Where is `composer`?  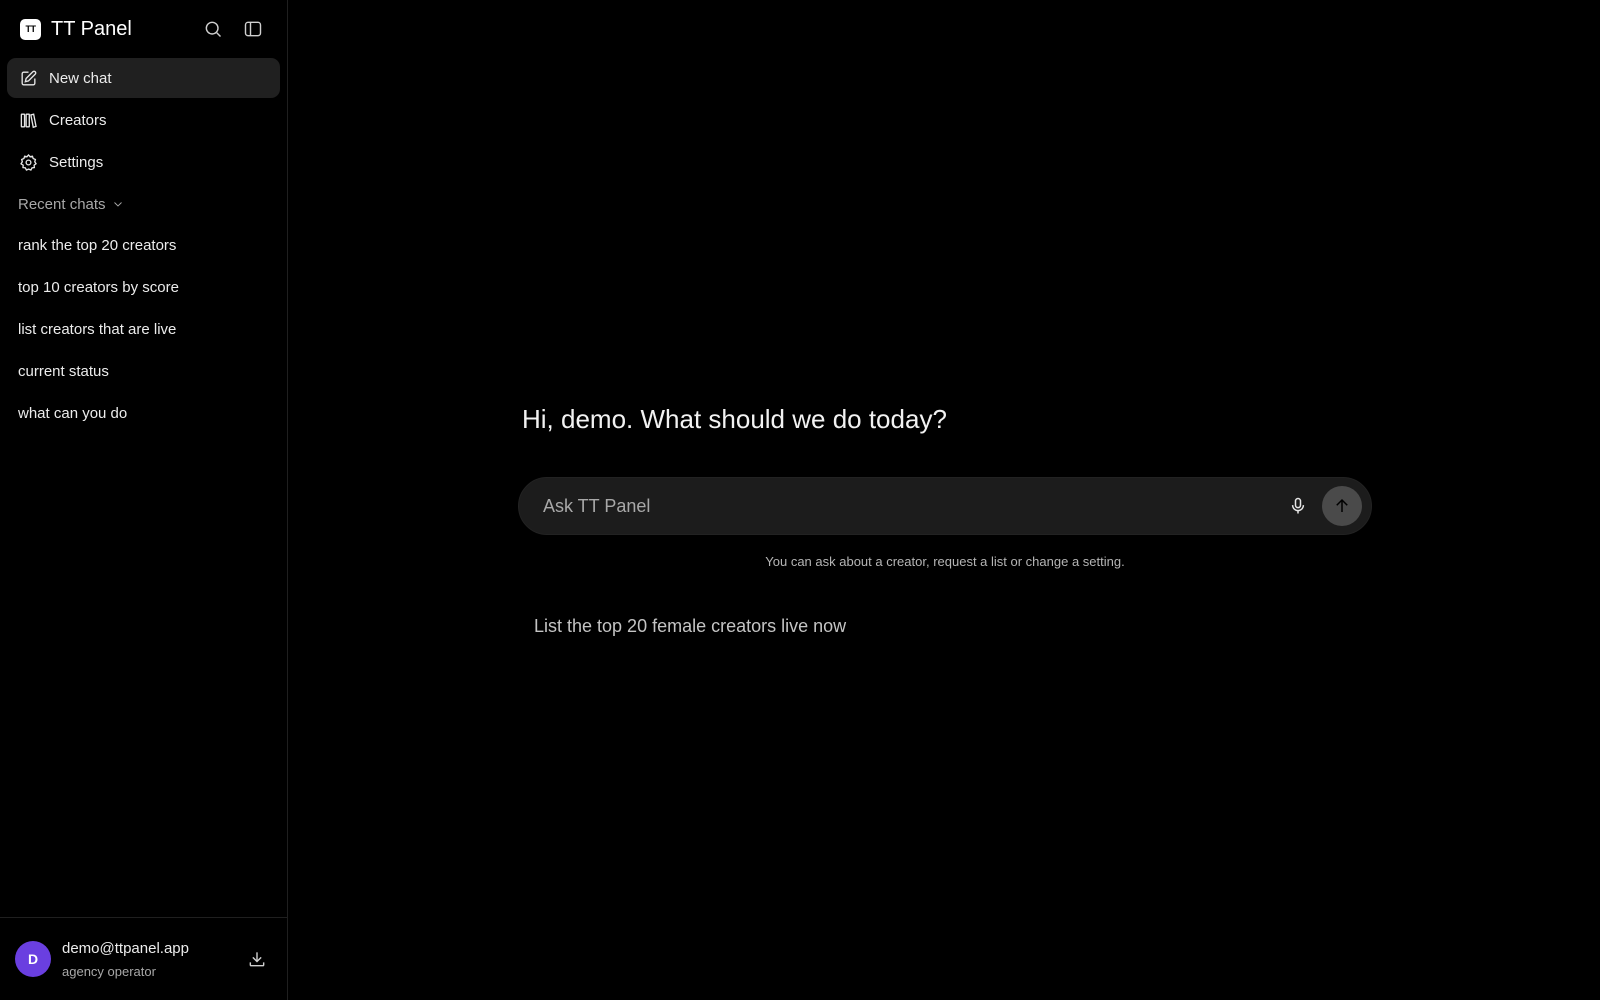
composer is located at coordinates (945, 506).